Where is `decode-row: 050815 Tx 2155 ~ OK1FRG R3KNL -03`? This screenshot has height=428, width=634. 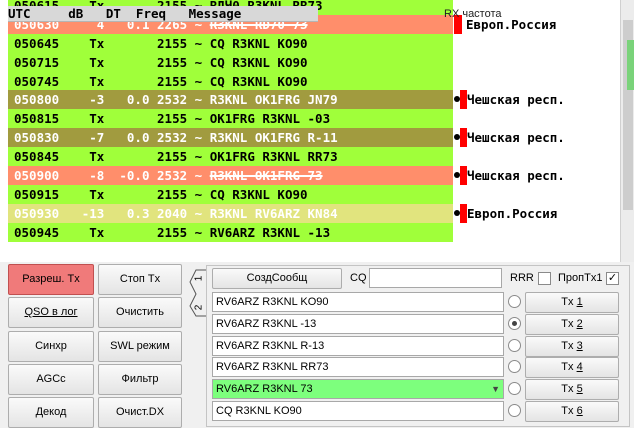 decode-row: 050815 Tx 2155 ~ OK1FRG R3KNL -03 is located at coordinates (314, 119).